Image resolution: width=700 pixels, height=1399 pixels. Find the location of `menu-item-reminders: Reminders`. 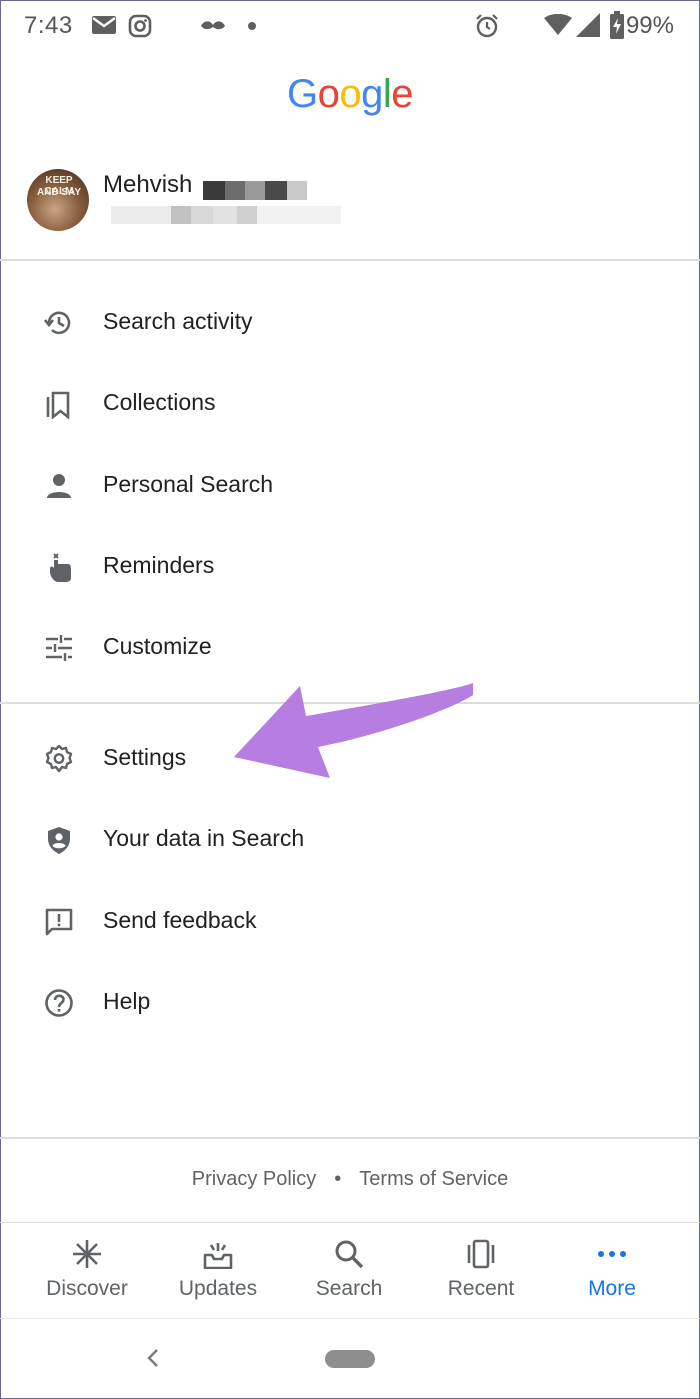

menu-item-reminders: Reminders is located at coordinates (350, 567).